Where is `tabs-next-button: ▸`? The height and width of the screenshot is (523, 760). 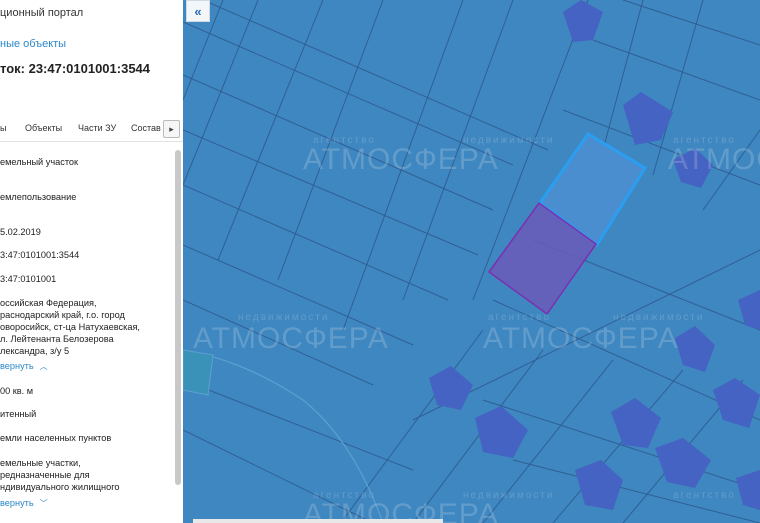 tabs-next-button: ▸ is located at coordinates (171, 129).